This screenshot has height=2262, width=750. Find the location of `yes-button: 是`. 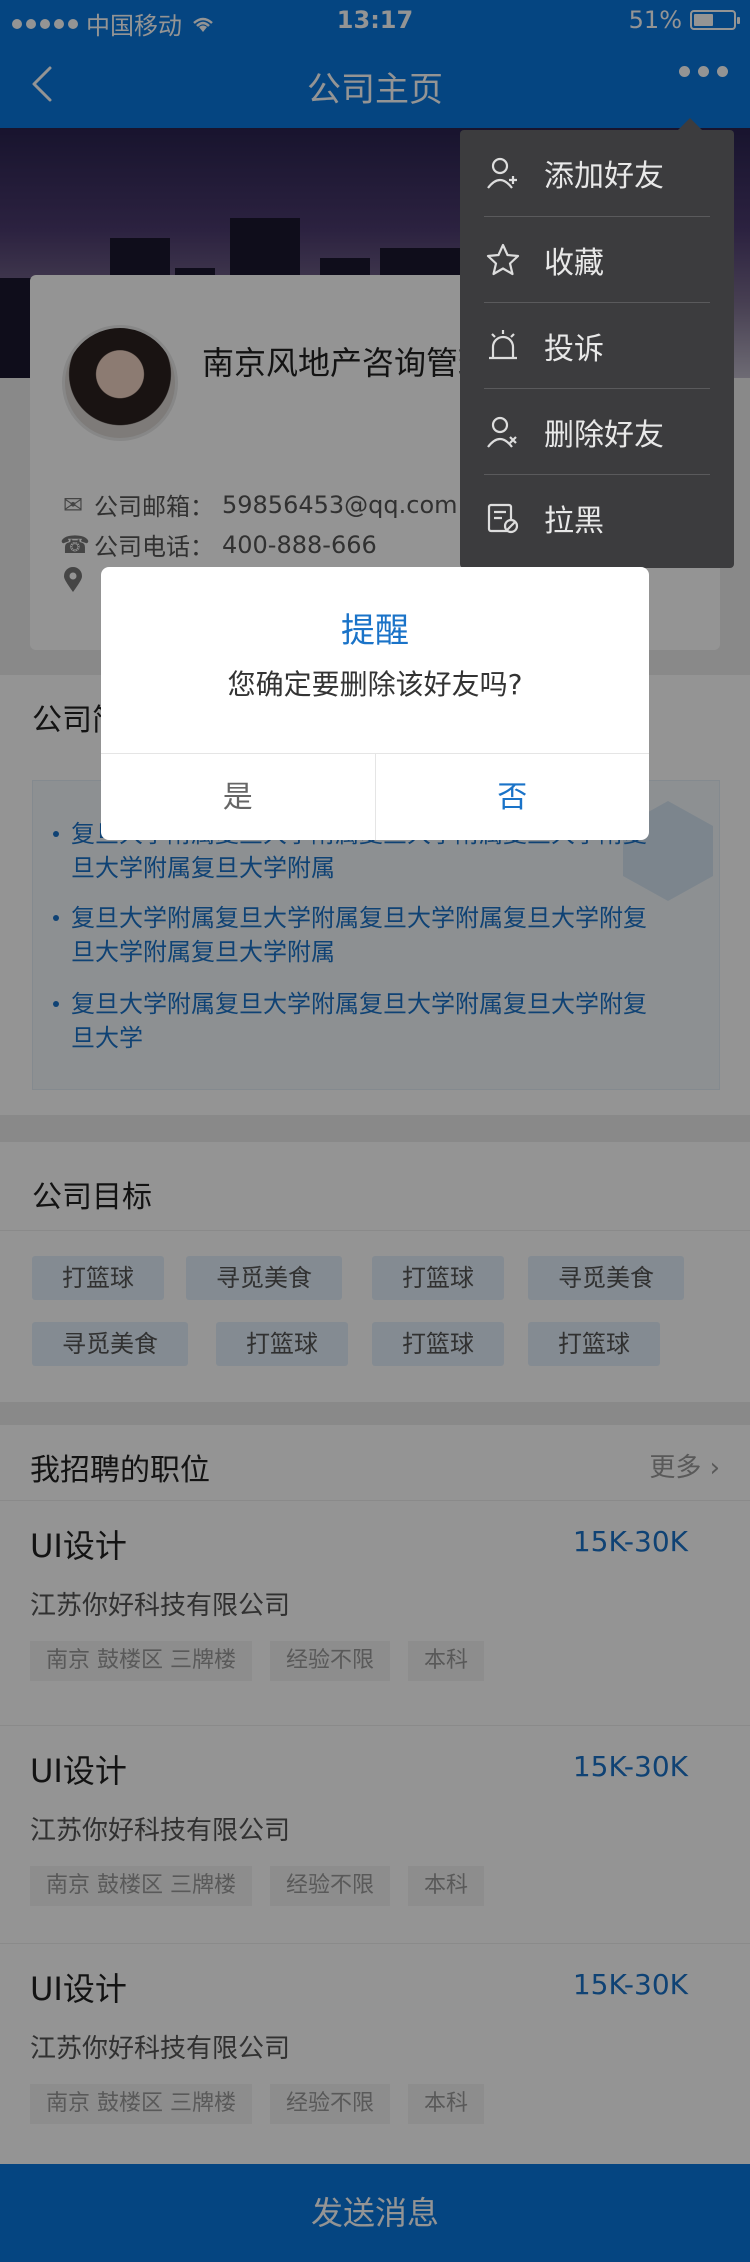

yes-button: 是 is located at coordinates (238, 797).